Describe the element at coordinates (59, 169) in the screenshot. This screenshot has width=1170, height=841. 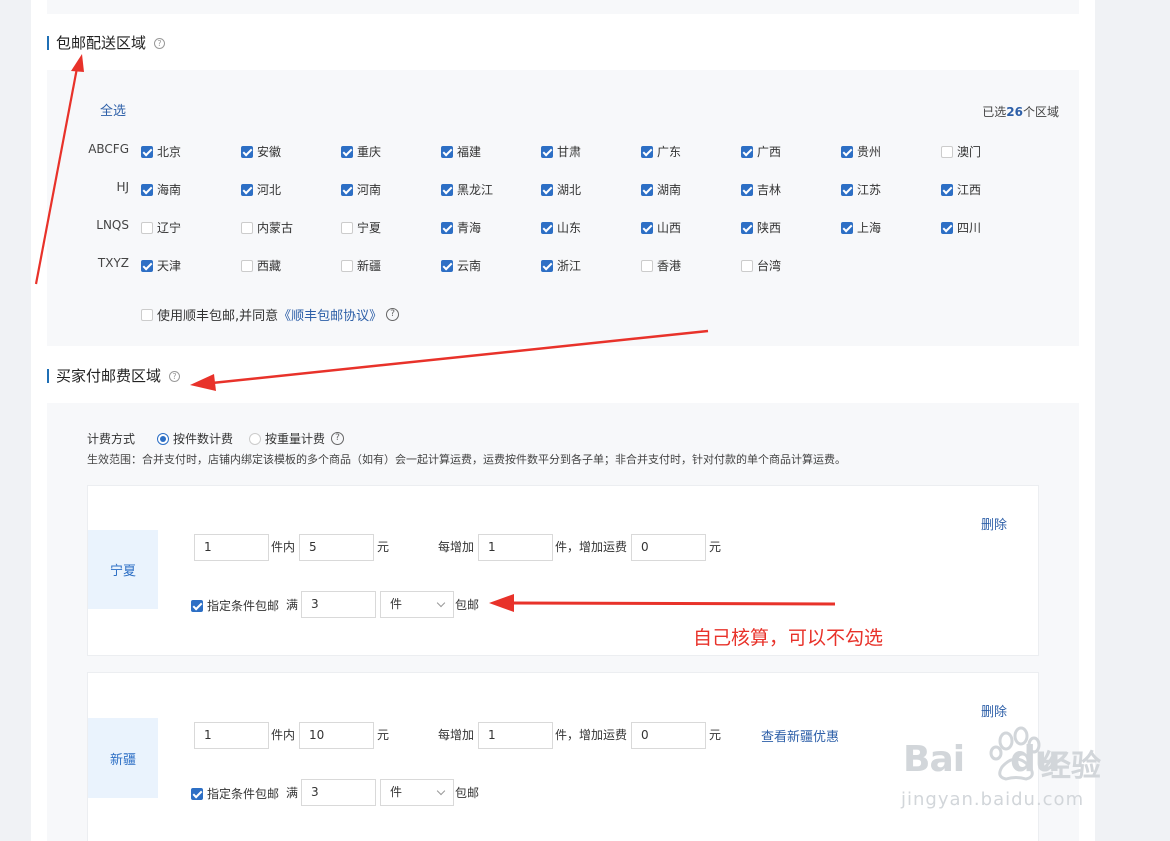
I see `arrow-to-free-shipping-title` at that location.